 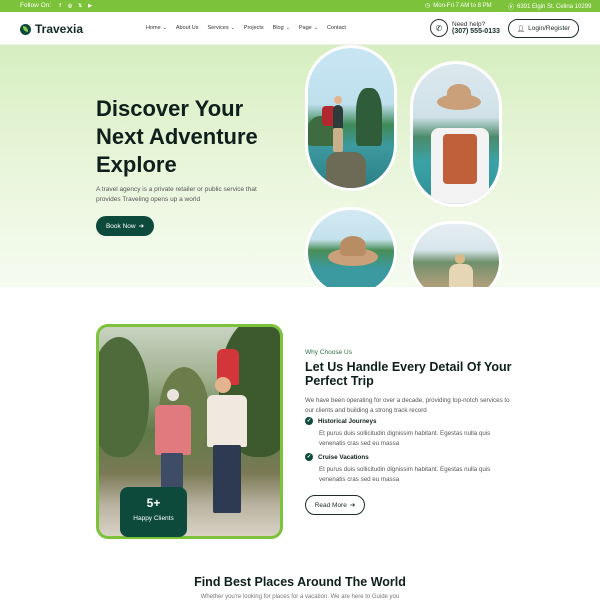 What do you see at coordinates (254, 28) in the screenshot?
I see `nav-item-projects: Projects` at bounding box center [254, 28].